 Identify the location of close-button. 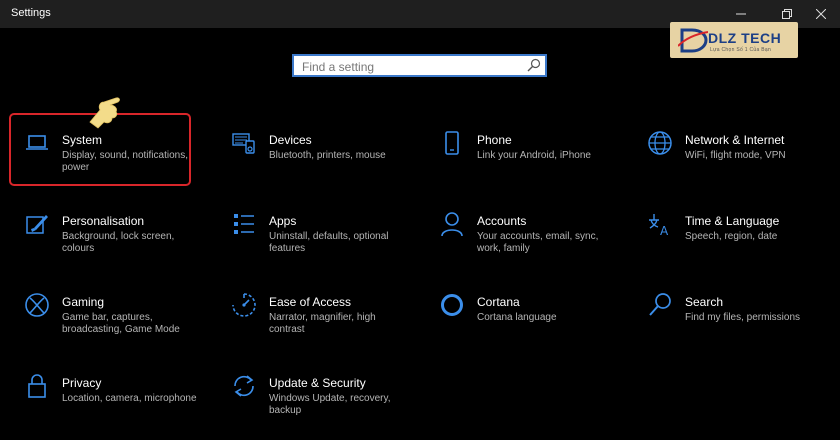
(821, 14).